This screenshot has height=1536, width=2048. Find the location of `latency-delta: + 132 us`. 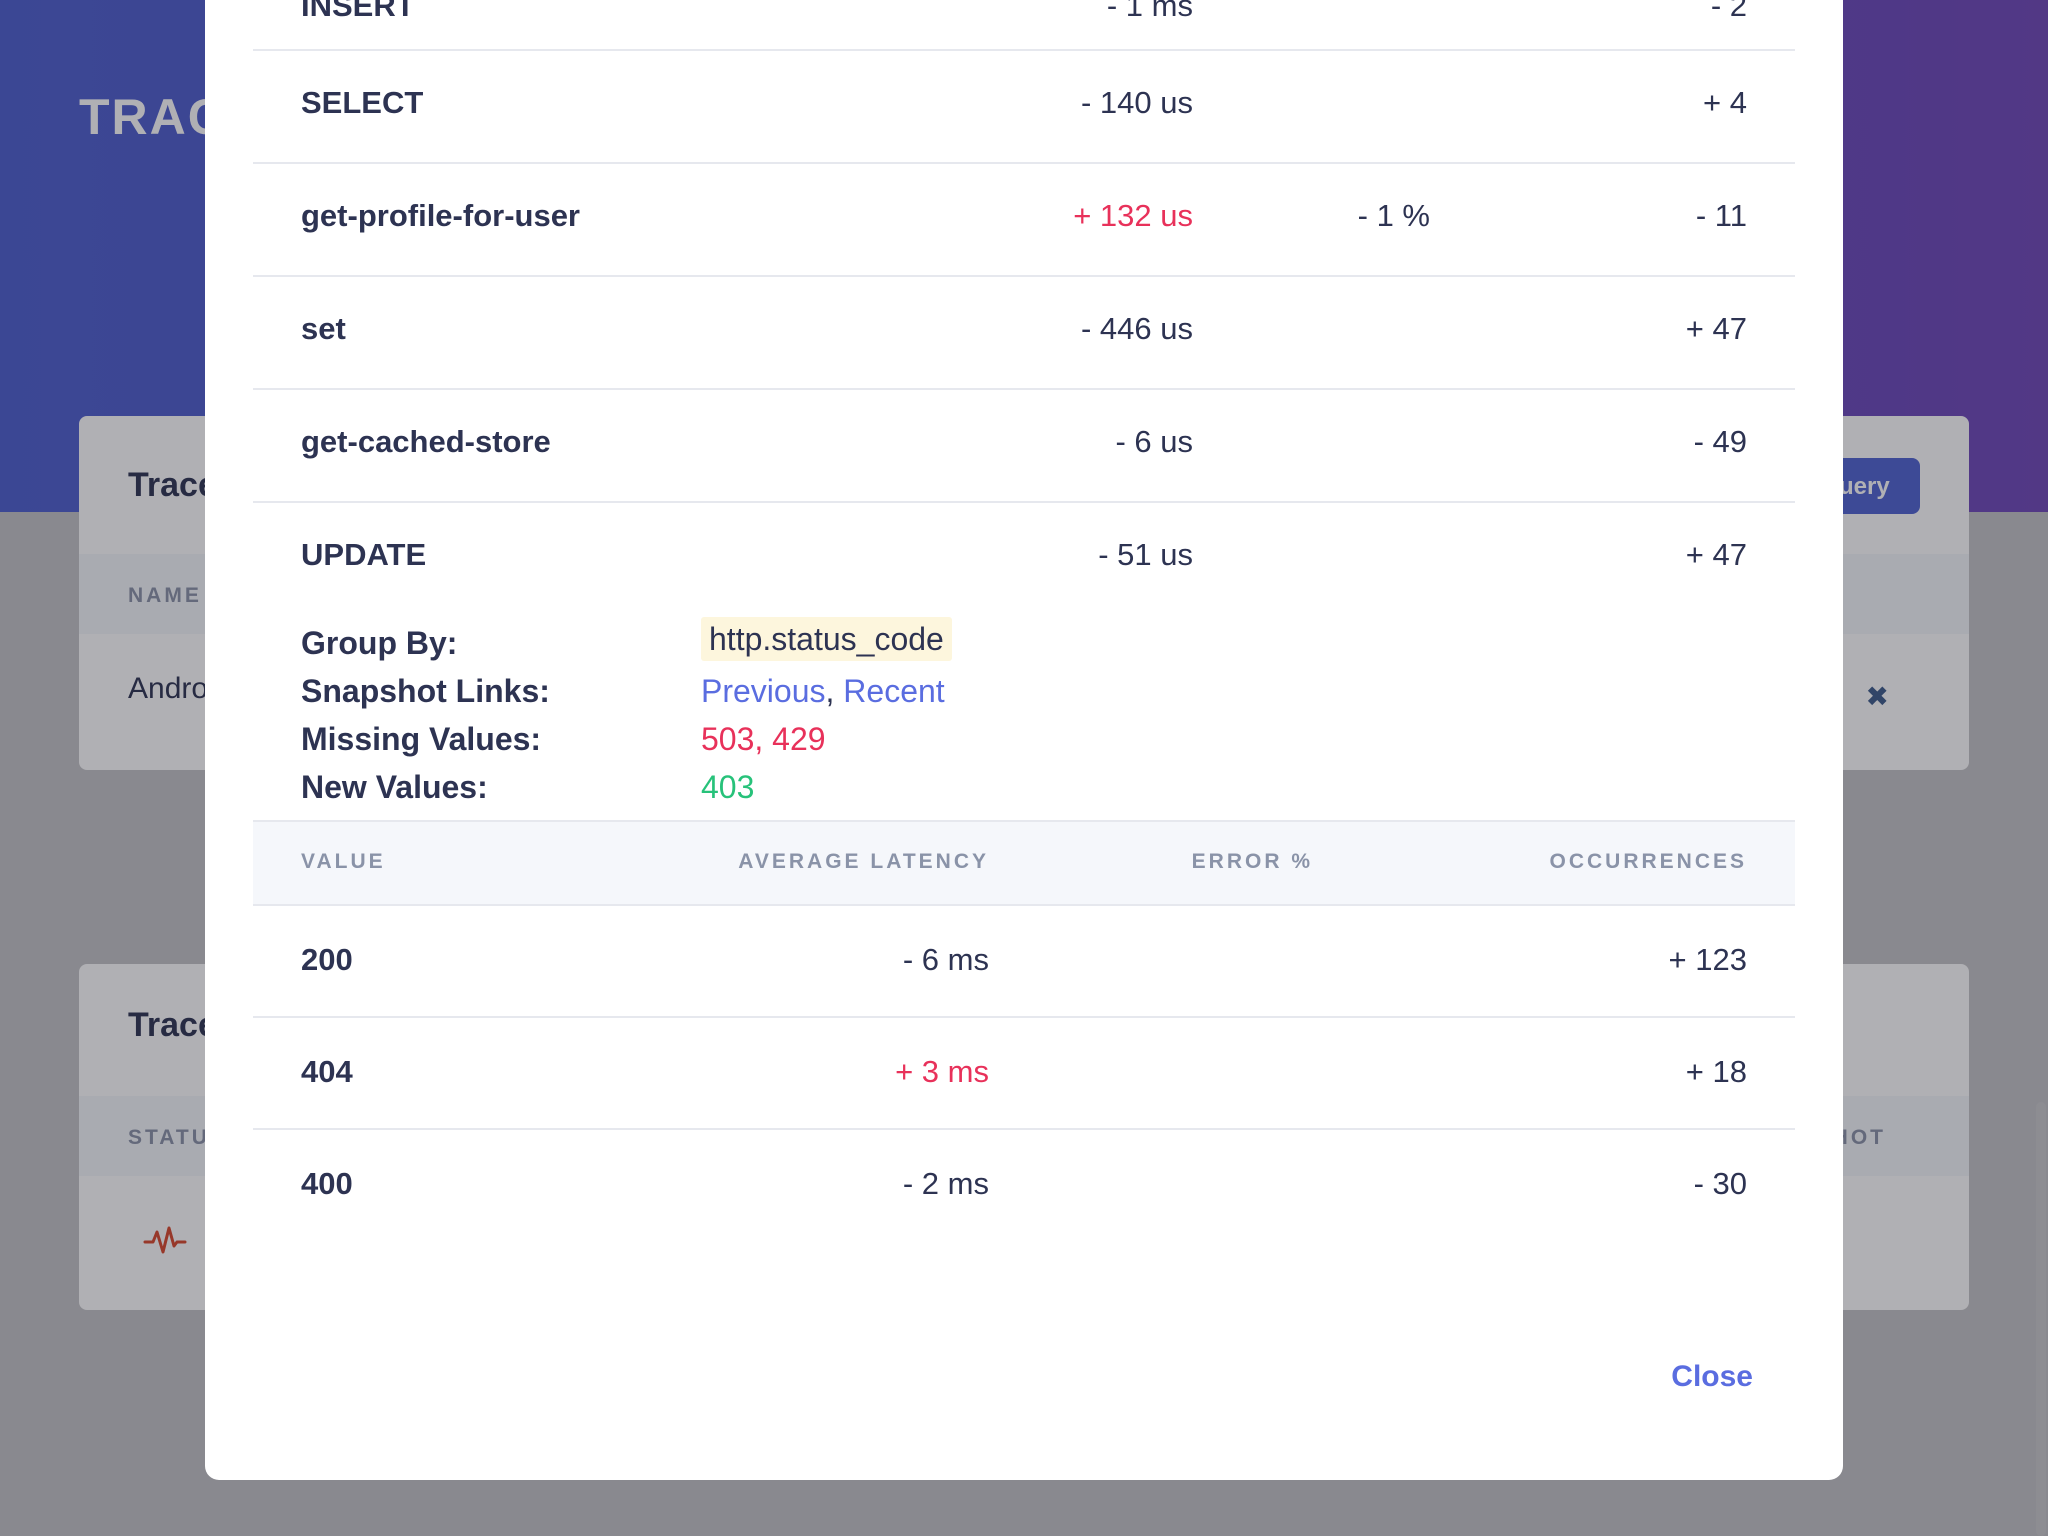

latency-delta: + 132 us is located at coordinates (1133, 215).